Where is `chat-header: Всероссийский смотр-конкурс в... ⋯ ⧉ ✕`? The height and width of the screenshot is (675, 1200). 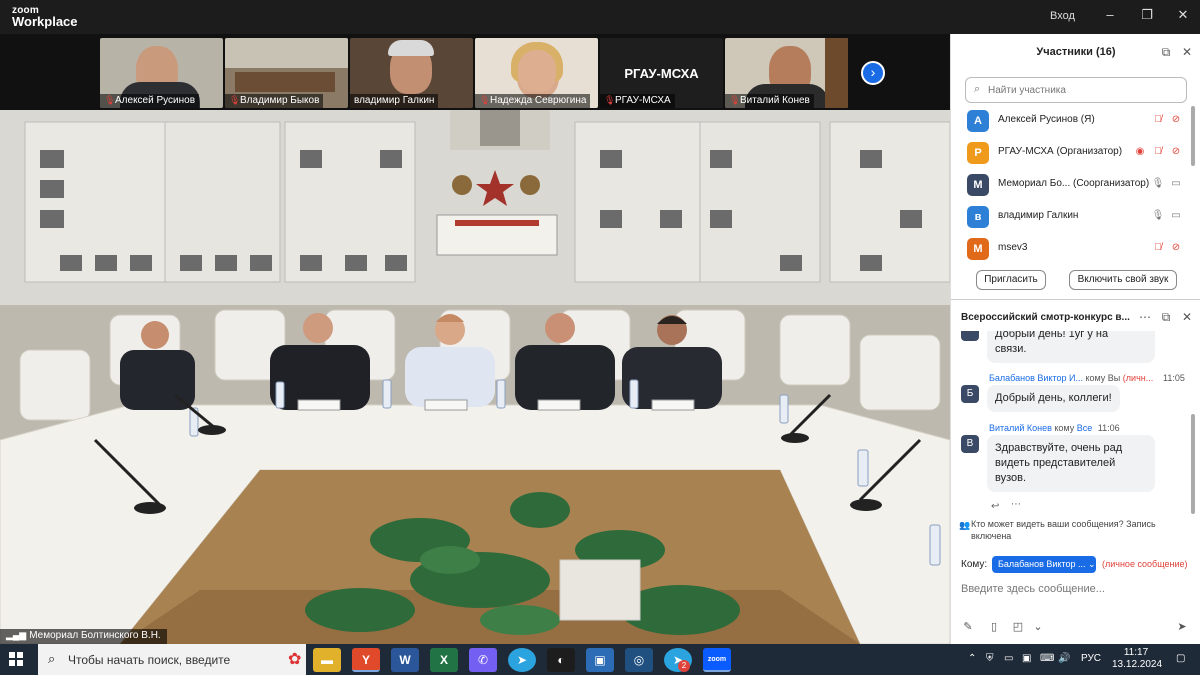 chat-header: Всероссийский смотр-конкурс в... ⋯ ⧉ ✕ is located at coordinates (1075, 318).